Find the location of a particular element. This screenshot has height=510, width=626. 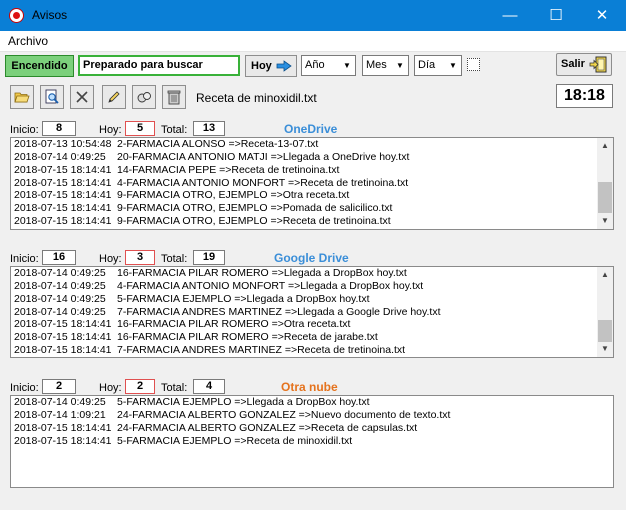

exit-button: Salir is located at coordinates (584, 64).